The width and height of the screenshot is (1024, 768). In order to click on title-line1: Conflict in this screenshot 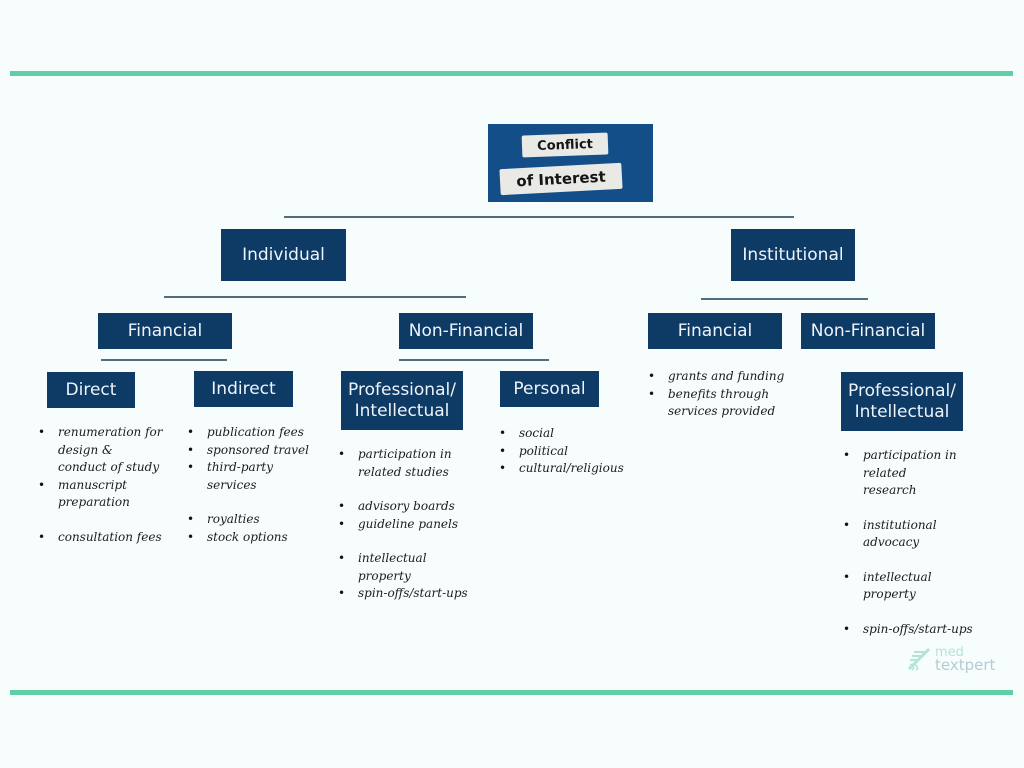, I will do `click(565, 145)`.